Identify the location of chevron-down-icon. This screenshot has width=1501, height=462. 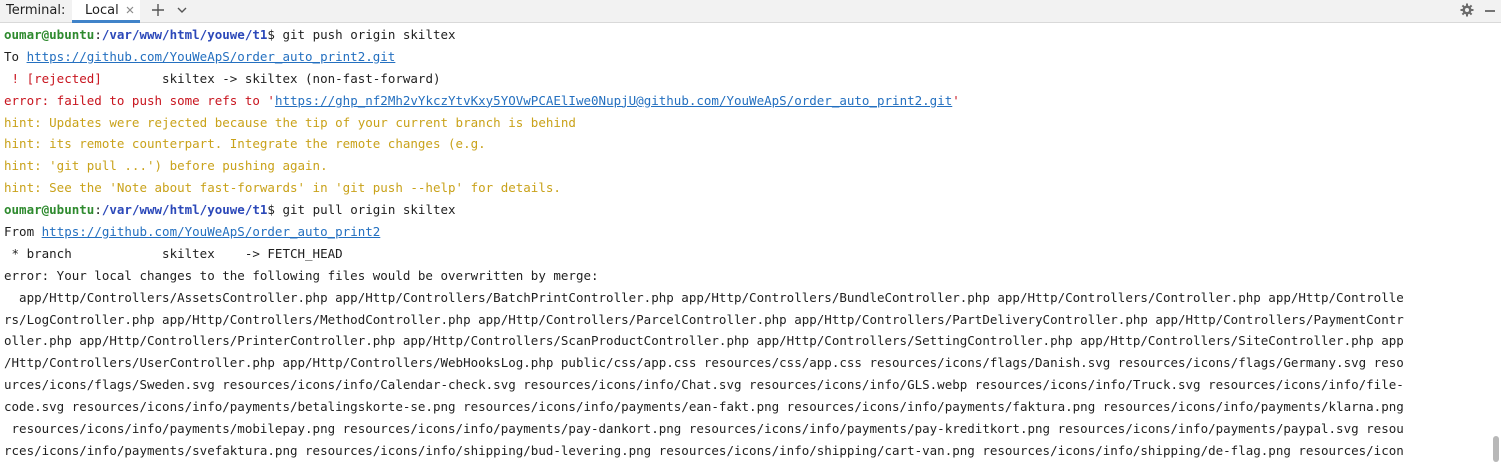
(182, 10).